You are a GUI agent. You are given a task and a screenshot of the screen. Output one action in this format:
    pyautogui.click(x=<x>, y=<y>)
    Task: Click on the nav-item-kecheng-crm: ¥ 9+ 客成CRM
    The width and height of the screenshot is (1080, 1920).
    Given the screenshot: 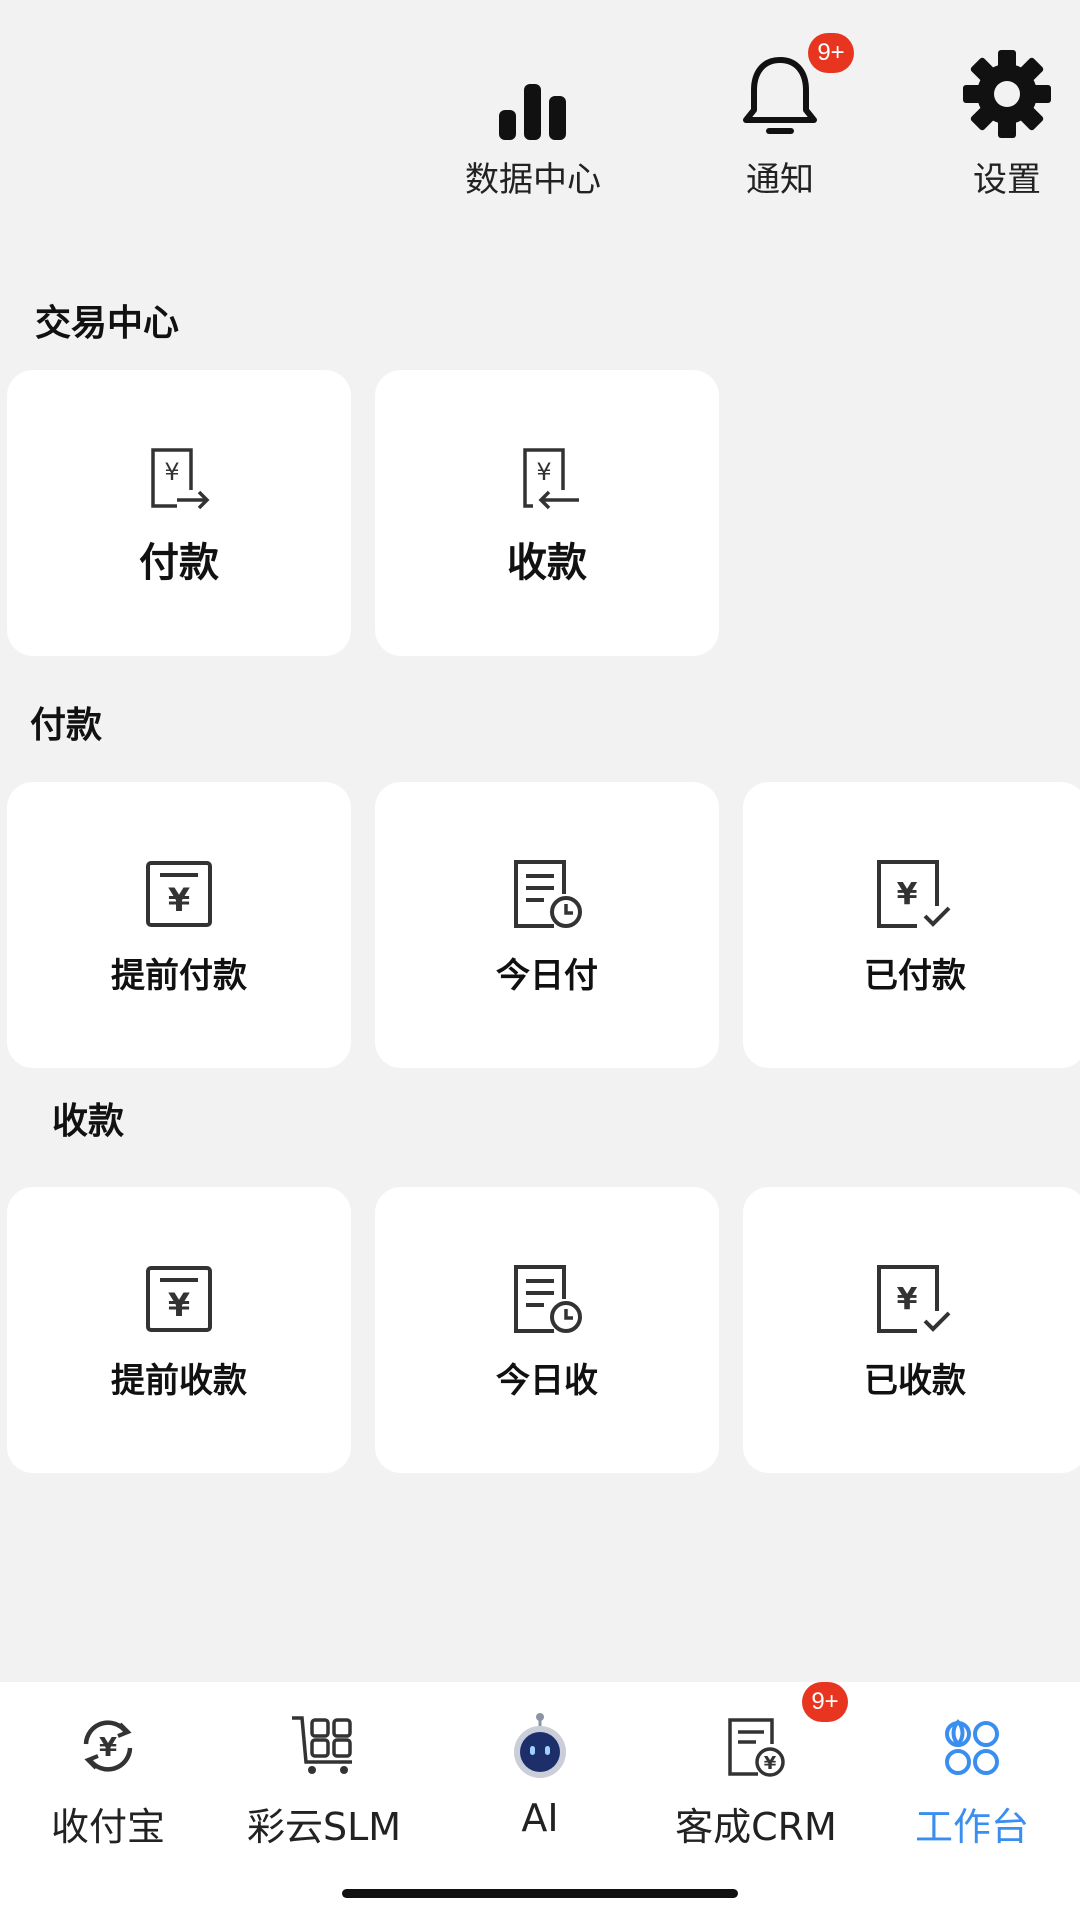 What is the action you would take?
    pyautogui.click(x=756, y=1766)
    